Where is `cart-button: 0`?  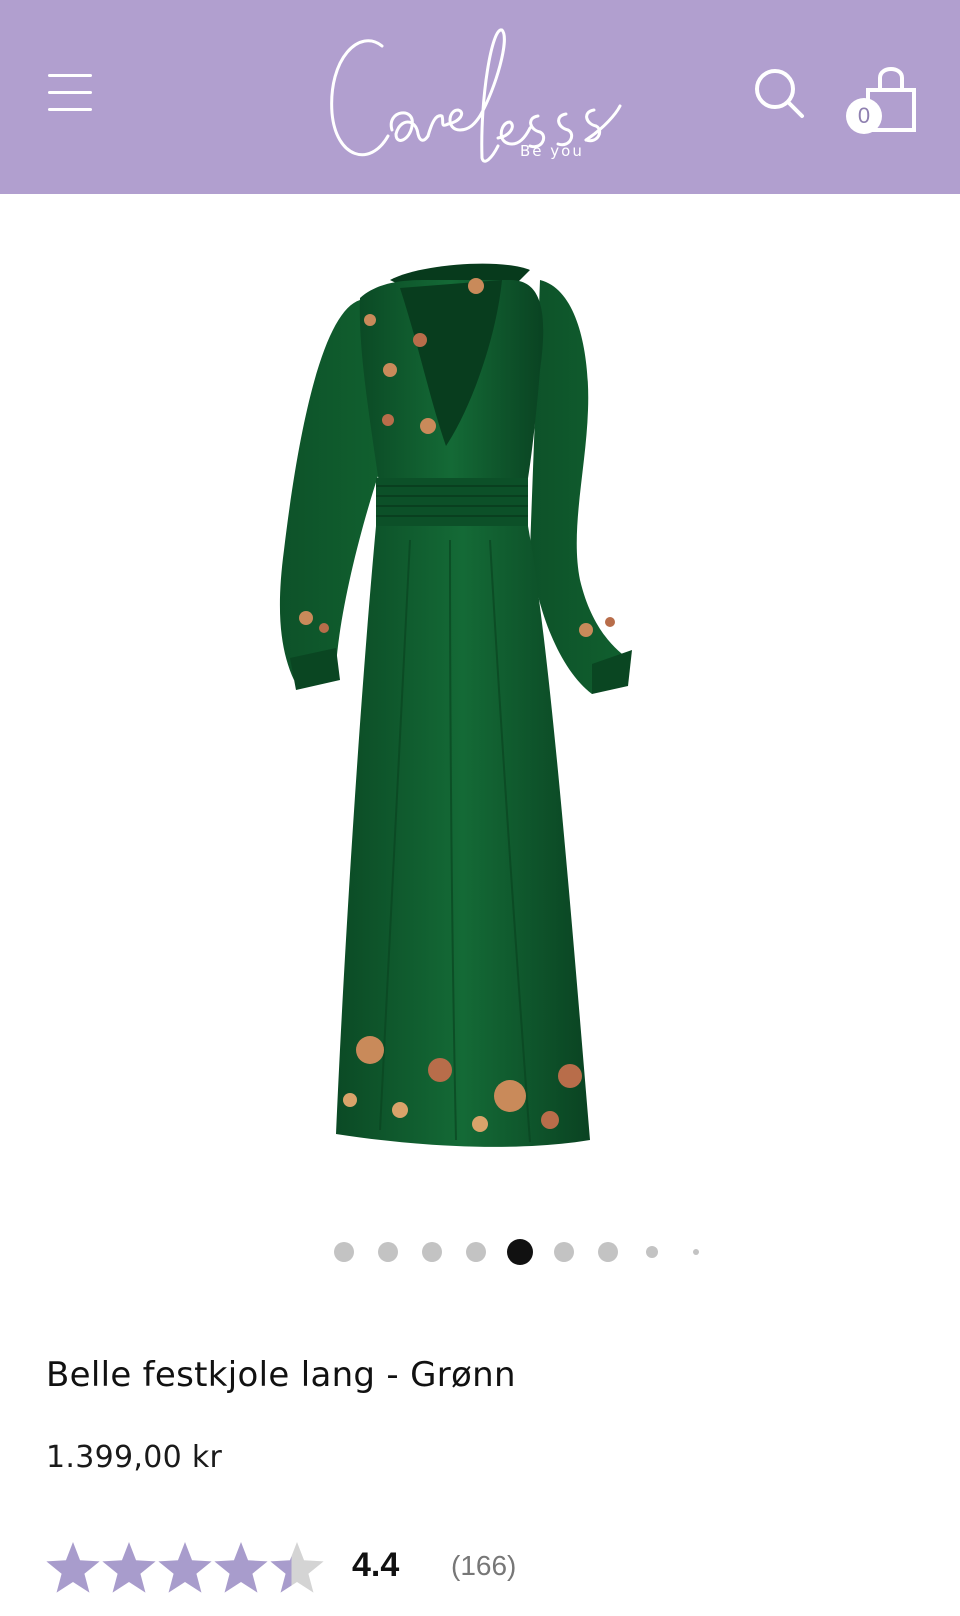
cart-button: 0 is located at coordinates (882, 98).